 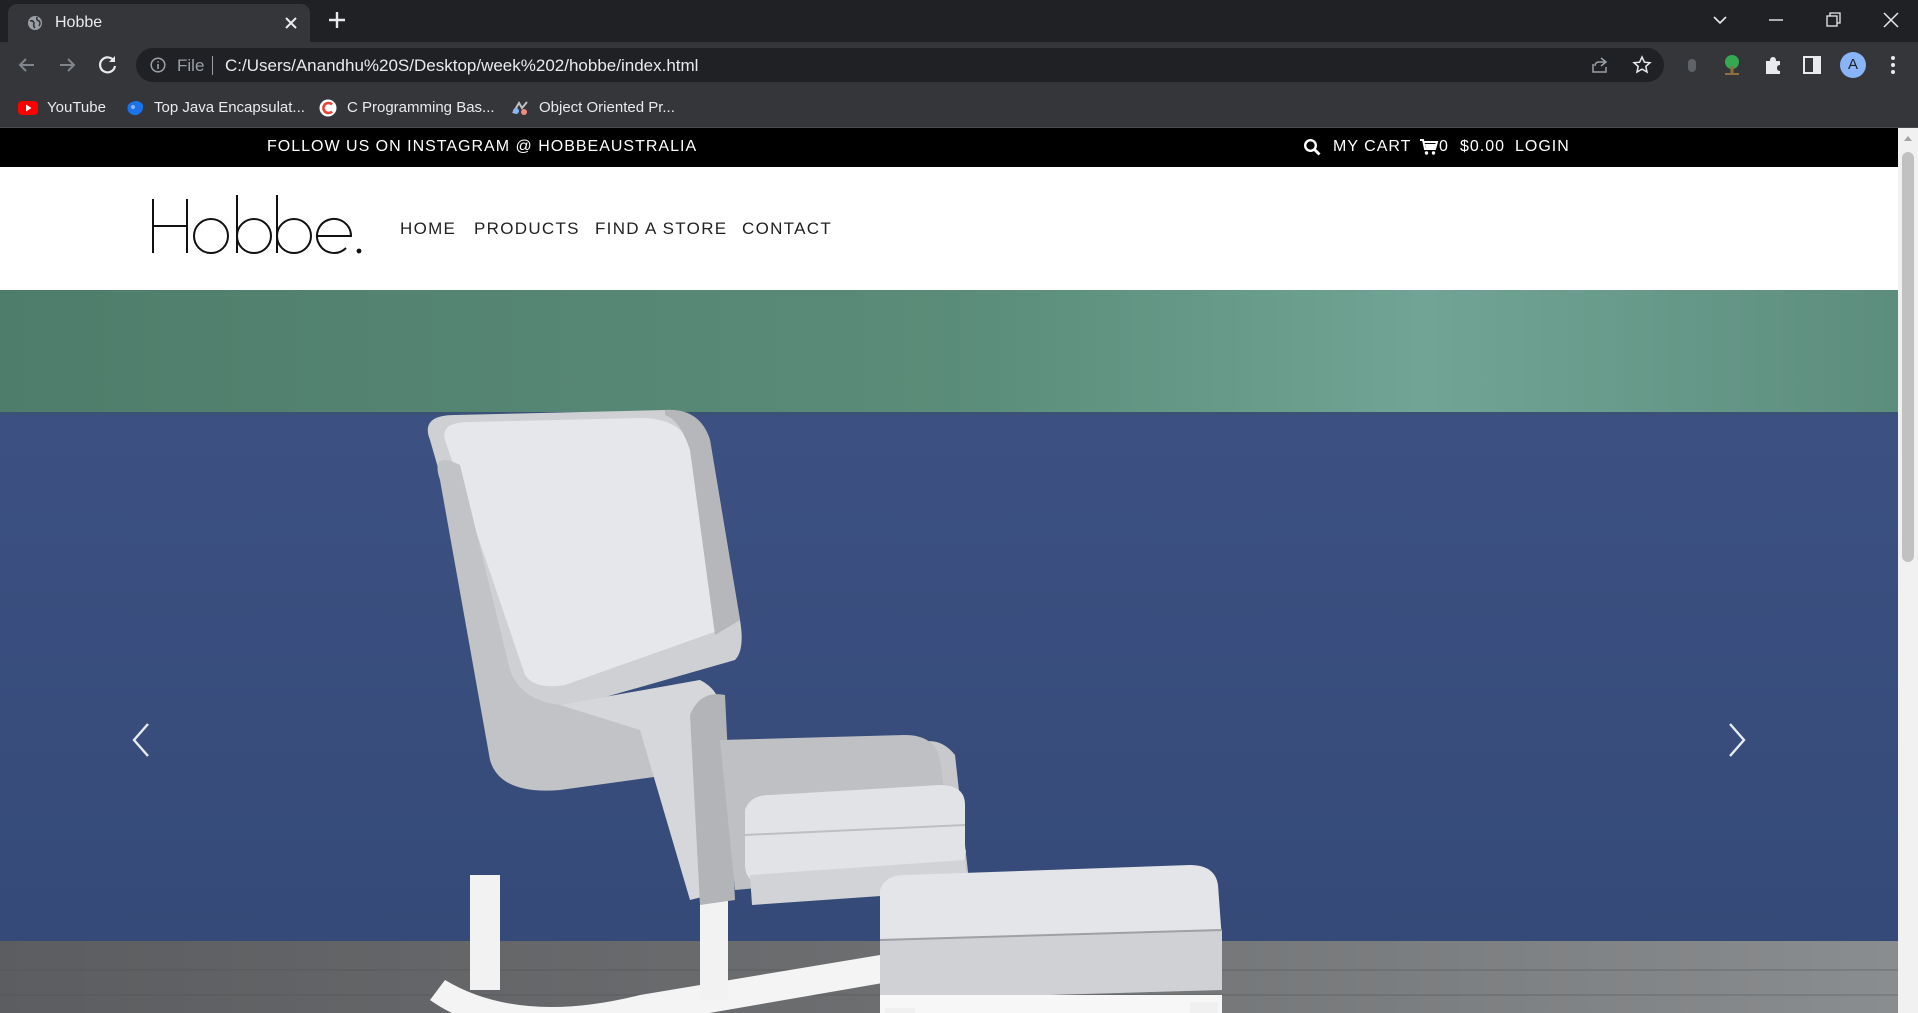 I want to click on menu-dots-icon, so click(x=1893, y=65).